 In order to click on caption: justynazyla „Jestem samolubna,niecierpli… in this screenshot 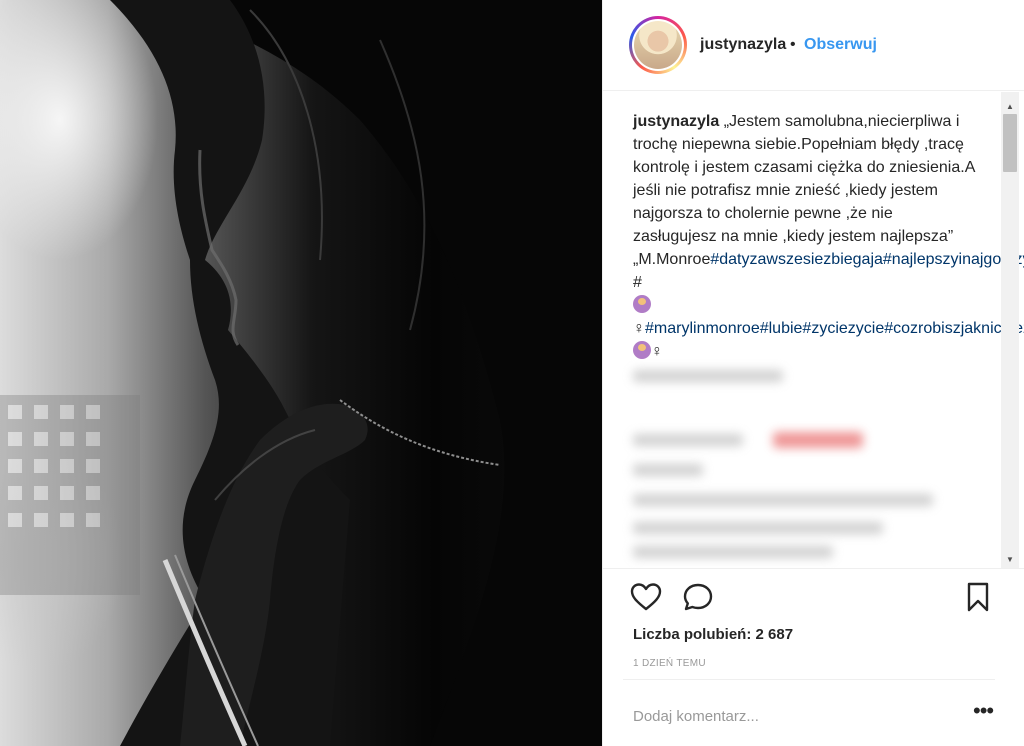, I will do `click(828, 236)`.